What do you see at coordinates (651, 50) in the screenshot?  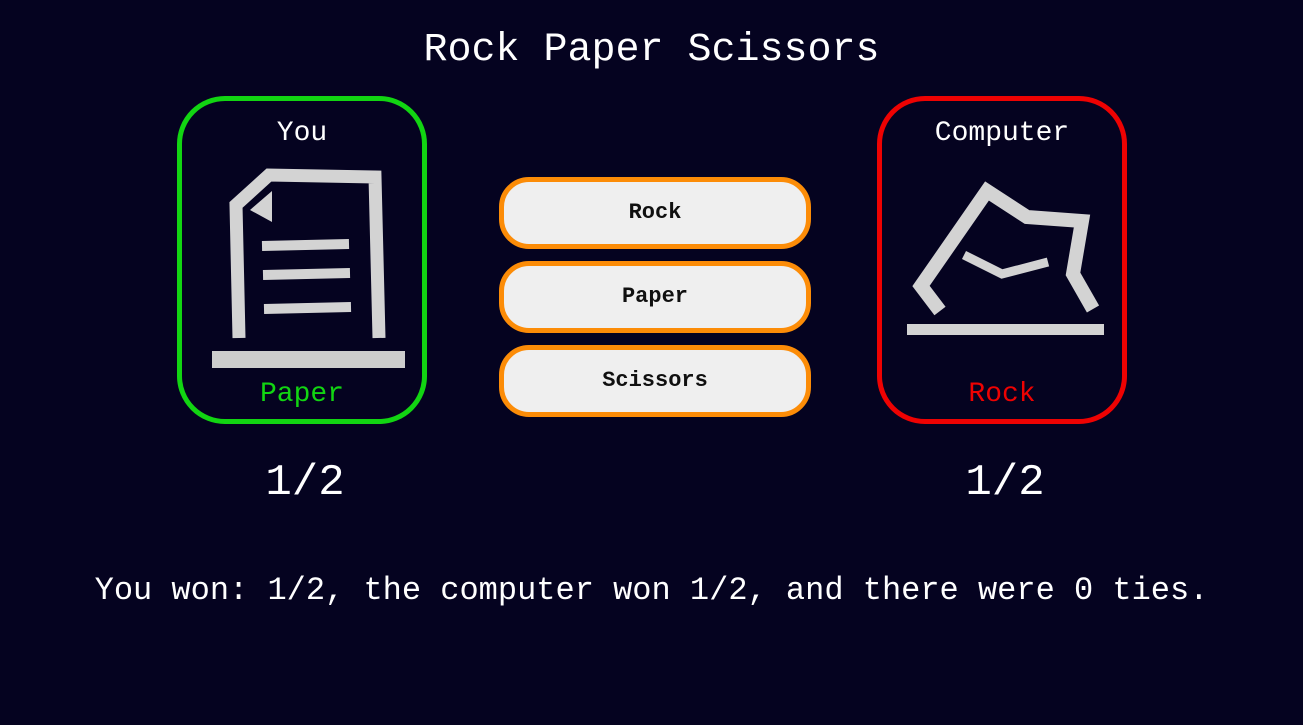 I see `page-title: Rock Paper Scissors` at bounding box center [651, 50].